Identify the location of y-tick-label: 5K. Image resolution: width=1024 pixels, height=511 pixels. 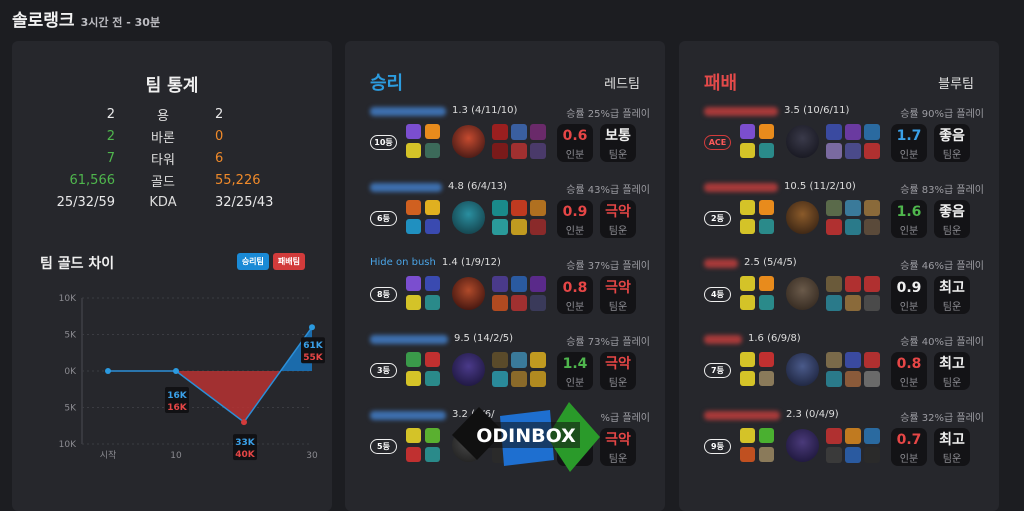
(70, 409).